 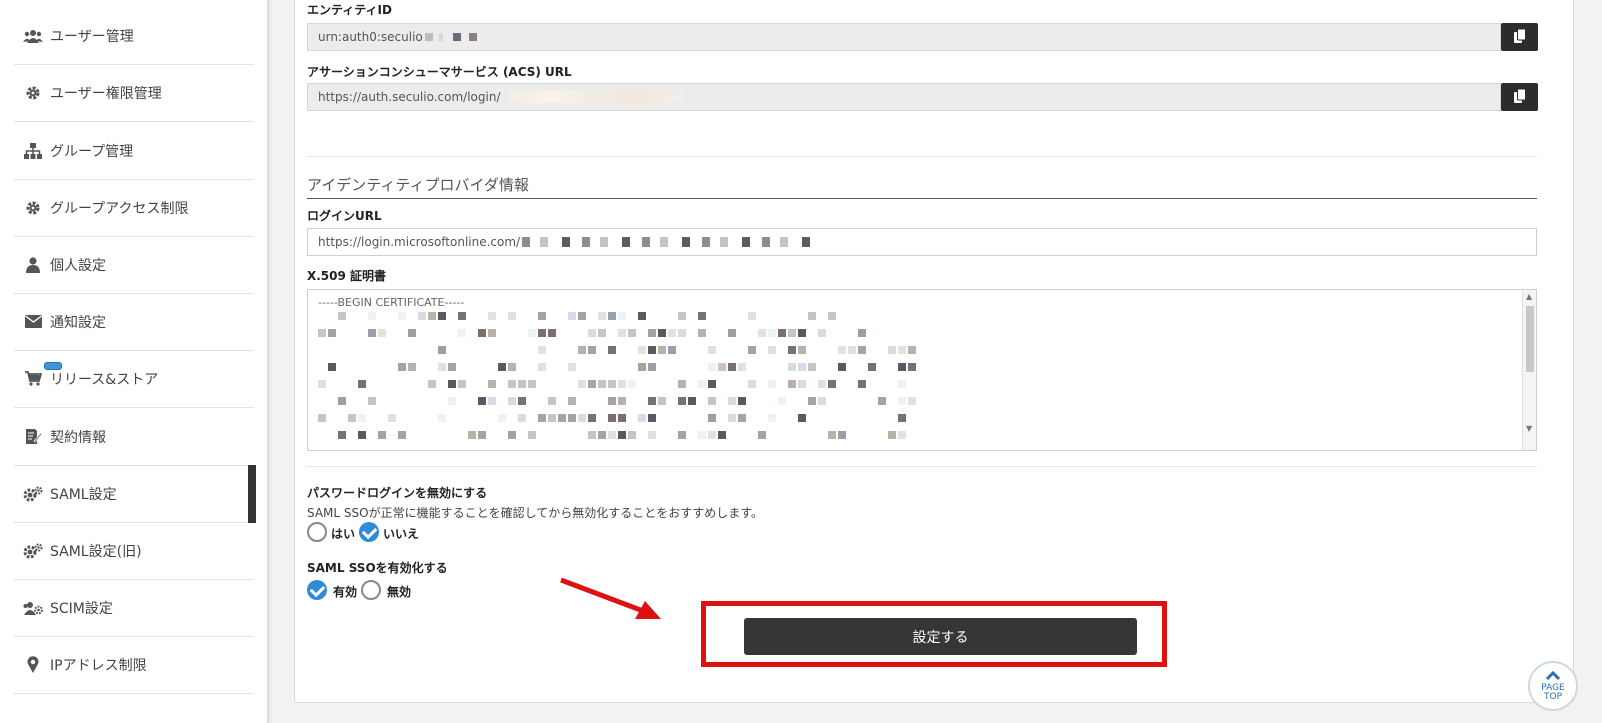 I want to click on submit-settings-button: 設定する, so click(x=940, y=636).